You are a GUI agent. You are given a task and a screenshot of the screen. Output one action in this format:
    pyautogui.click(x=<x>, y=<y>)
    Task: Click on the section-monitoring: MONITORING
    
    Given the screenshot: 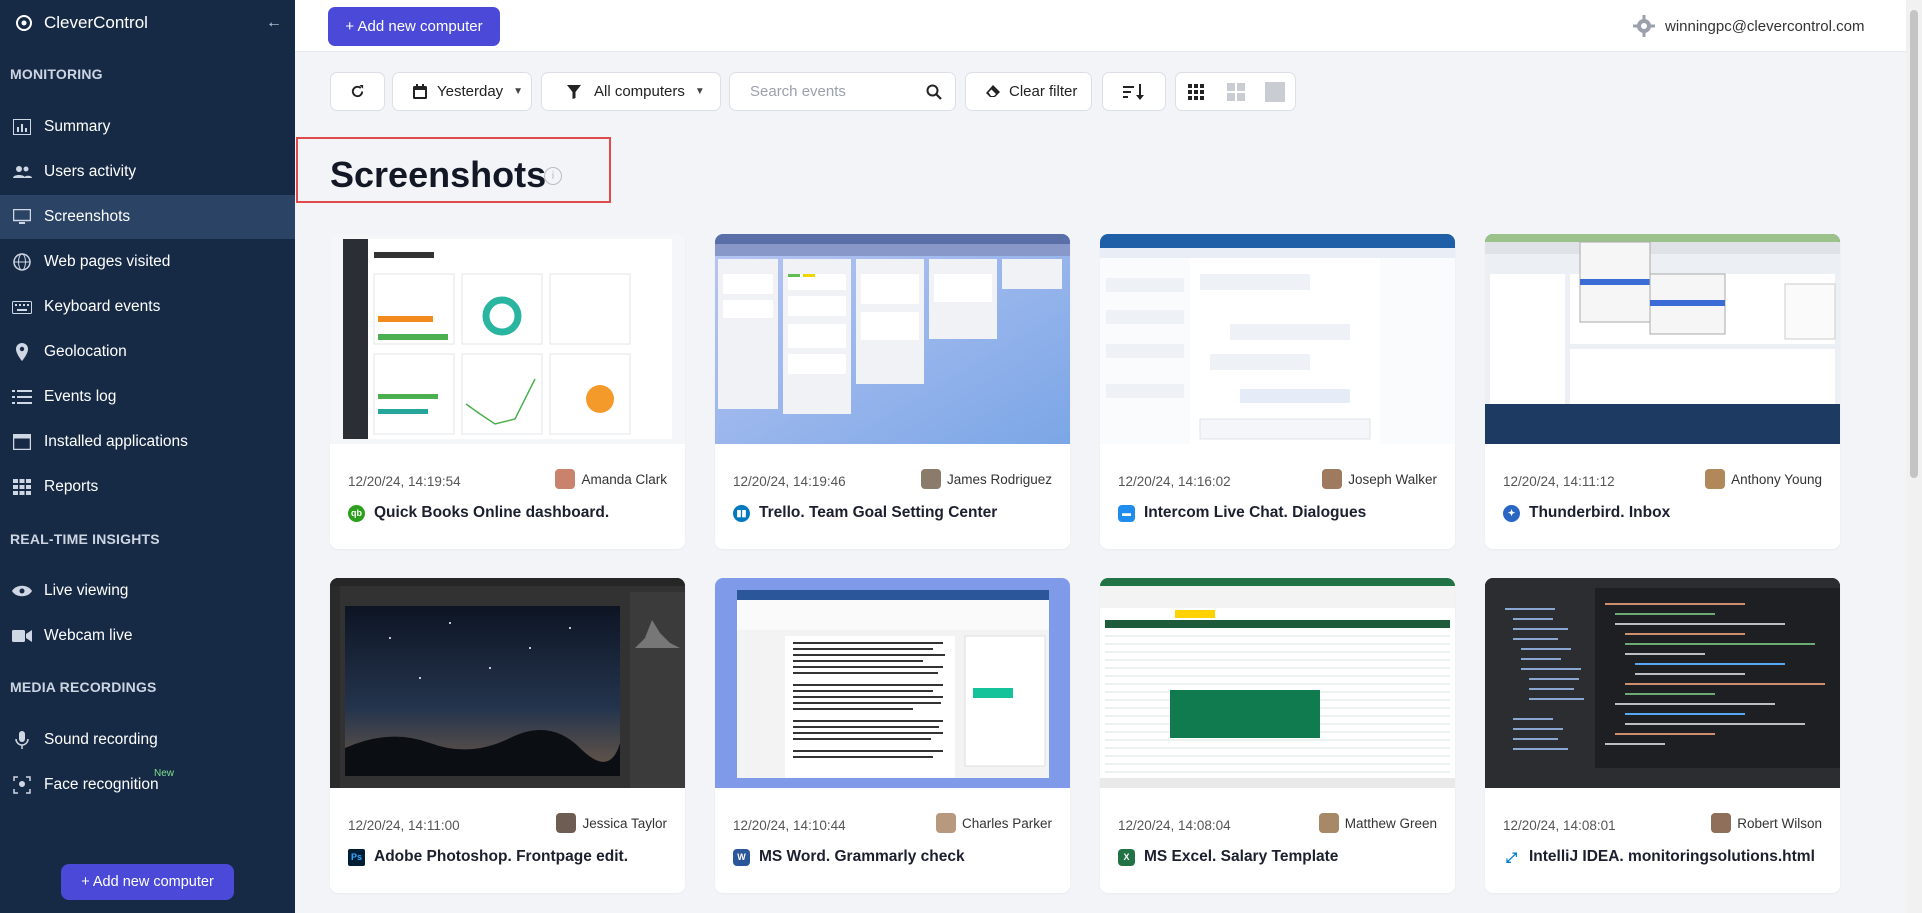 What is the action you would take?
    pyautogui.click(x=56, y=74)
    